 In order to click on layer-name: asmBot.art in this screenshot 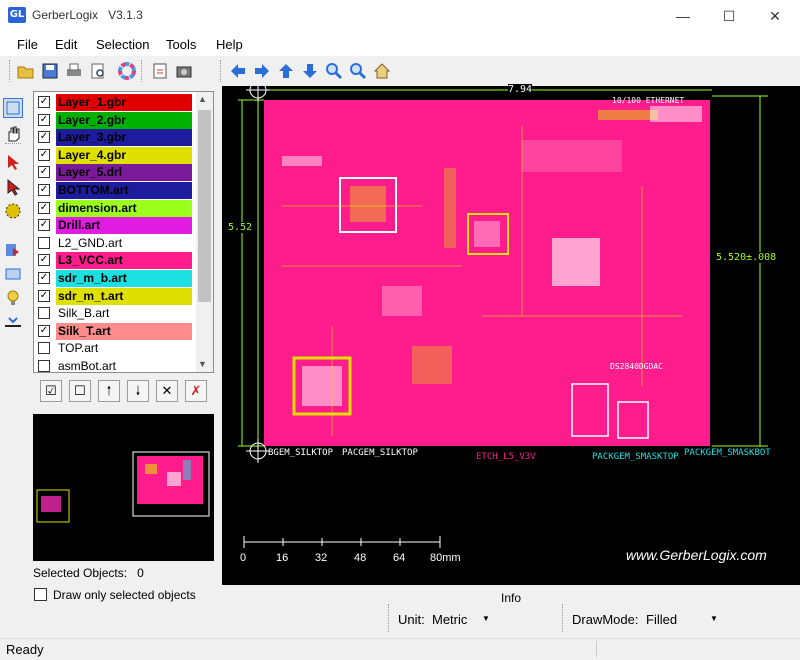, I will do `click(87, 366)`.